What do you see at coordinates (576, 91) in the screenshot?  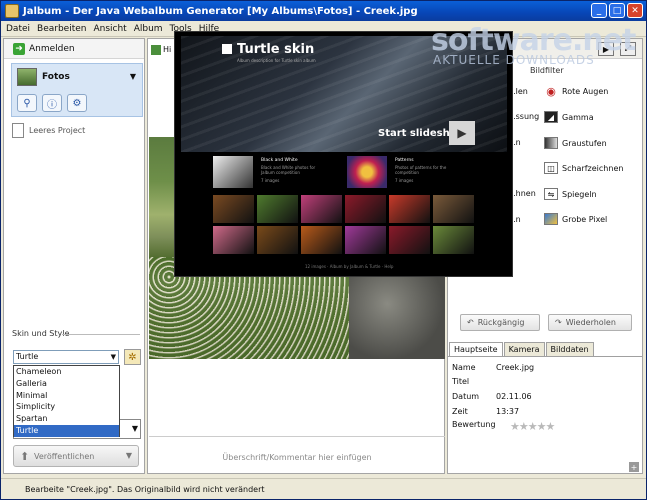 I see `filter-red-eye: ◉ Rote Augen` at bounding box center [576, 91].